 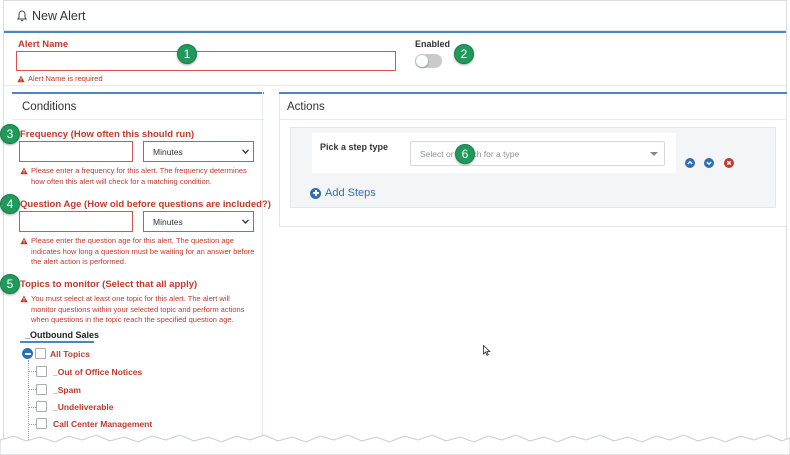 What do you see at coordinates (465, 154) in the screenshot?
I see `callout-badge: 6` at bounding box center [465, 154].